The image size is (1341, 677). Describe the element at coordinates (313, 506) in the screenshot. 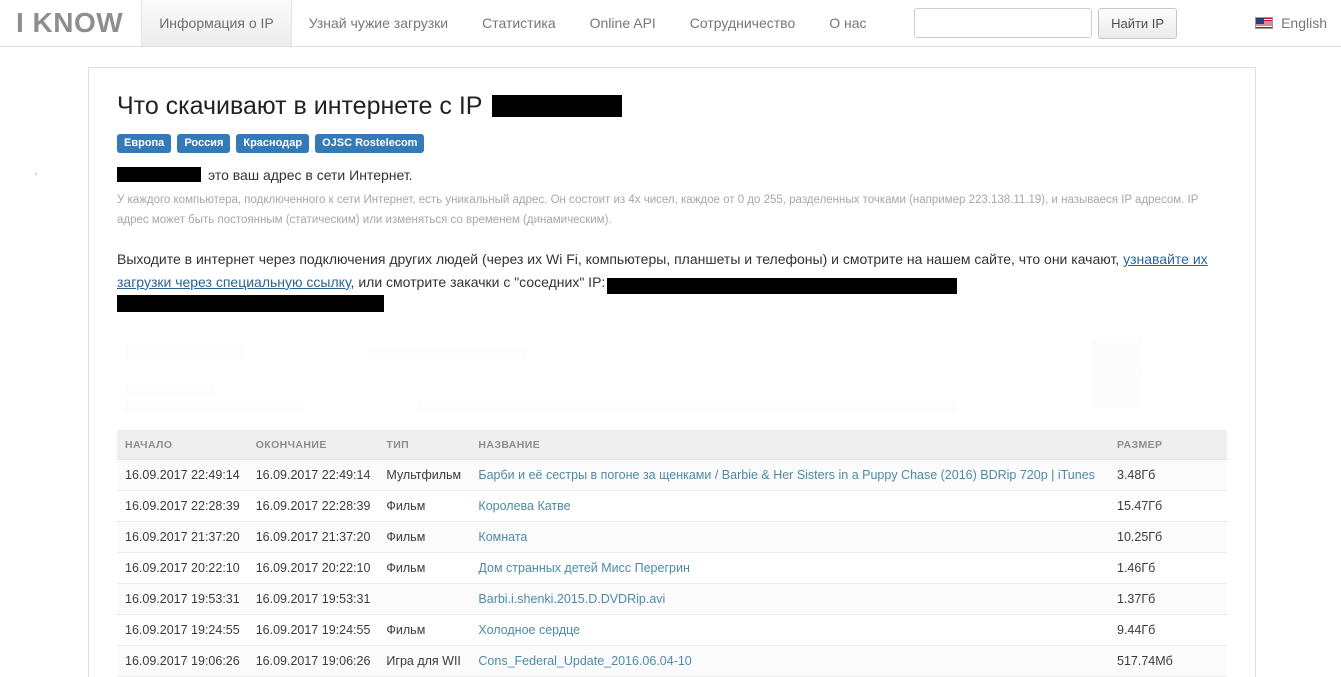

I see `cell-end: 16.09.2017 22:28:39` at that location.